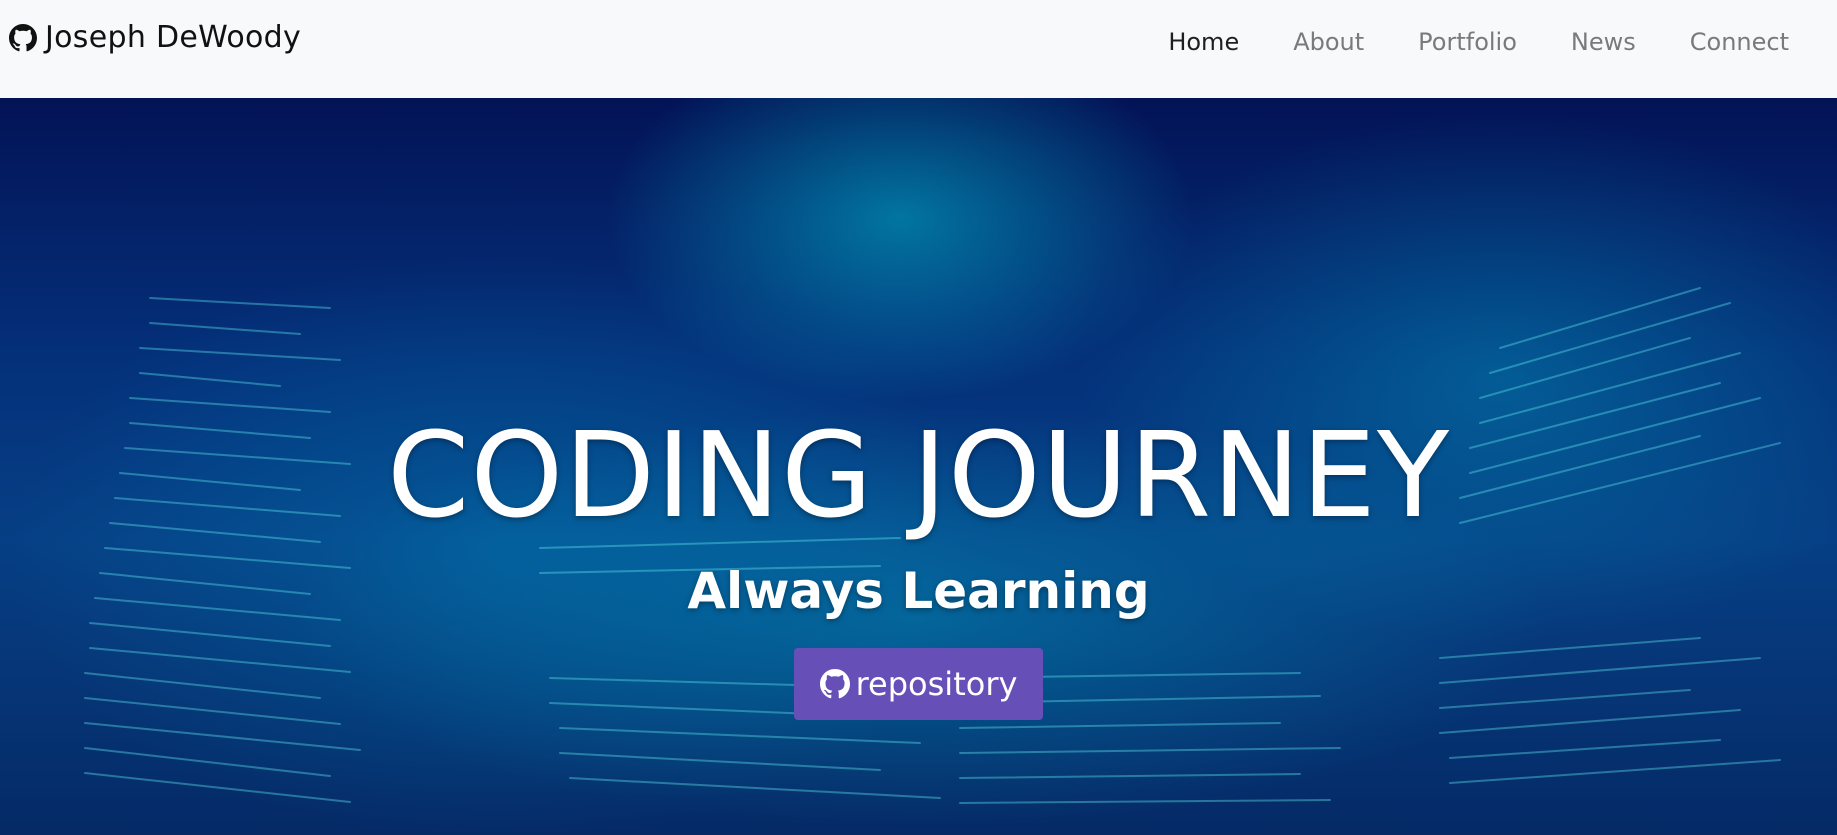  What do you see at coordinates (1328, 42) in the screenshot?
I see `nav-about: About` at bounding box center [1328, 42].